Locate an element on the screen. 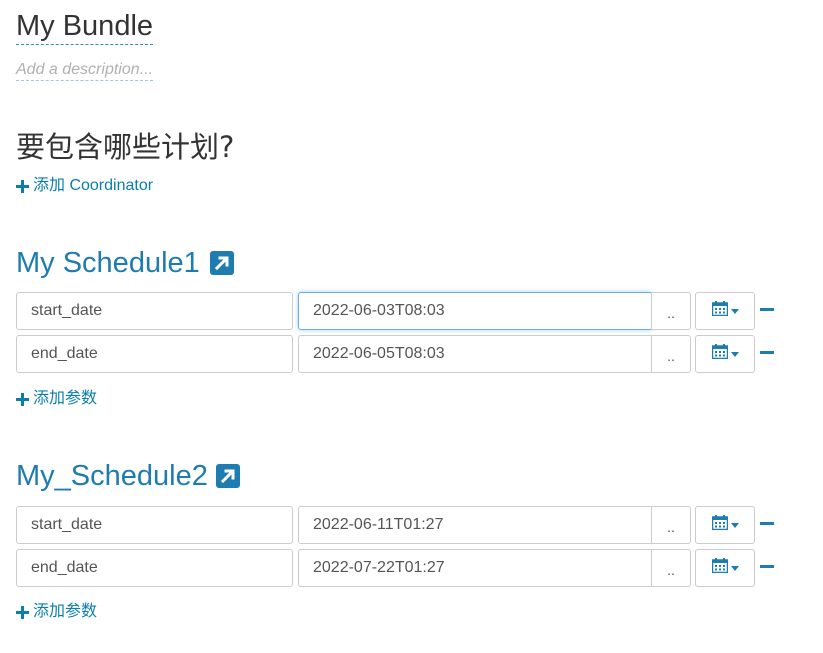 Image resolution: width=823 pixels, height=653 pixels. schedule-title-text: My Schedule1 is located at coordinates (108, 263).